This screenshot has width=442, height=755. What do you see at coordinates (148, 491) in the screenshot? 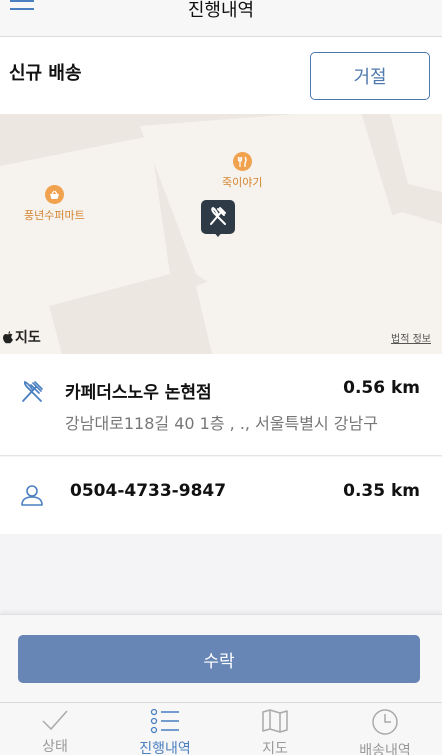
I see `customer-phone: 0504-4733-9847` at bounding box center [148, 491].